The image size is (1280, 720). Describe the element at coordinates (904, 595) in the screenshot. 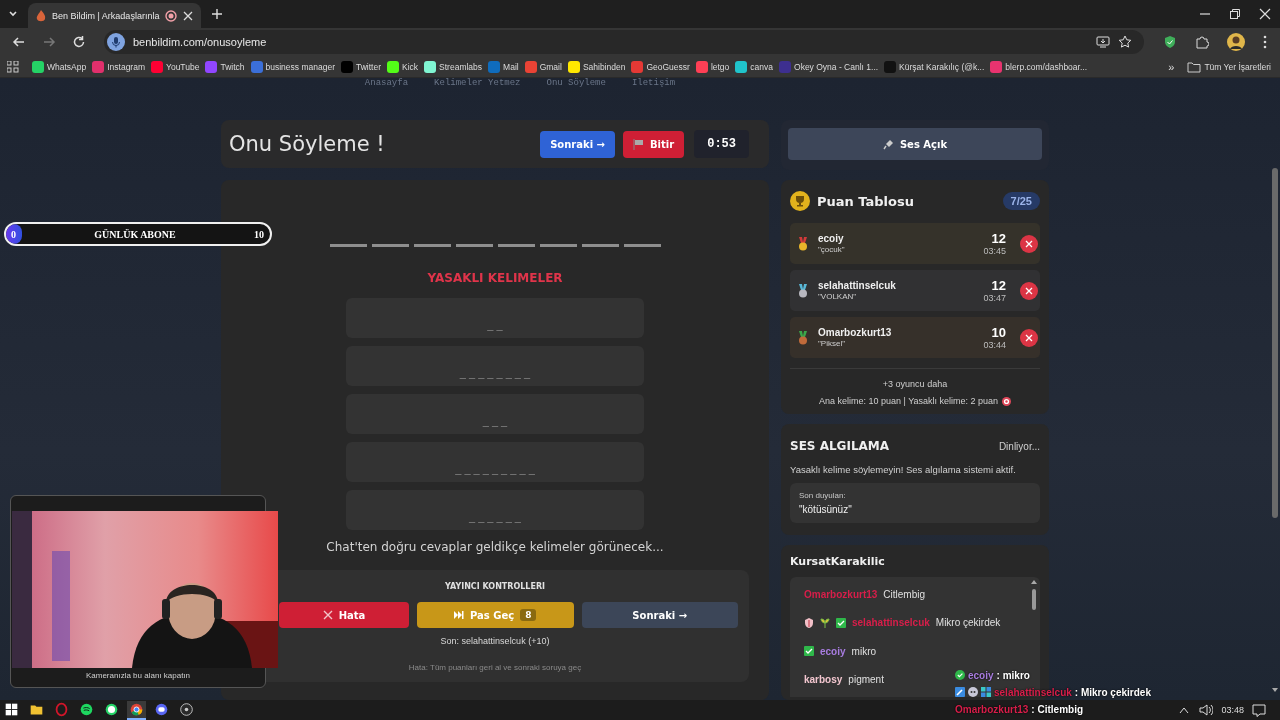

I see `chat-message: Citlembig` at that location.